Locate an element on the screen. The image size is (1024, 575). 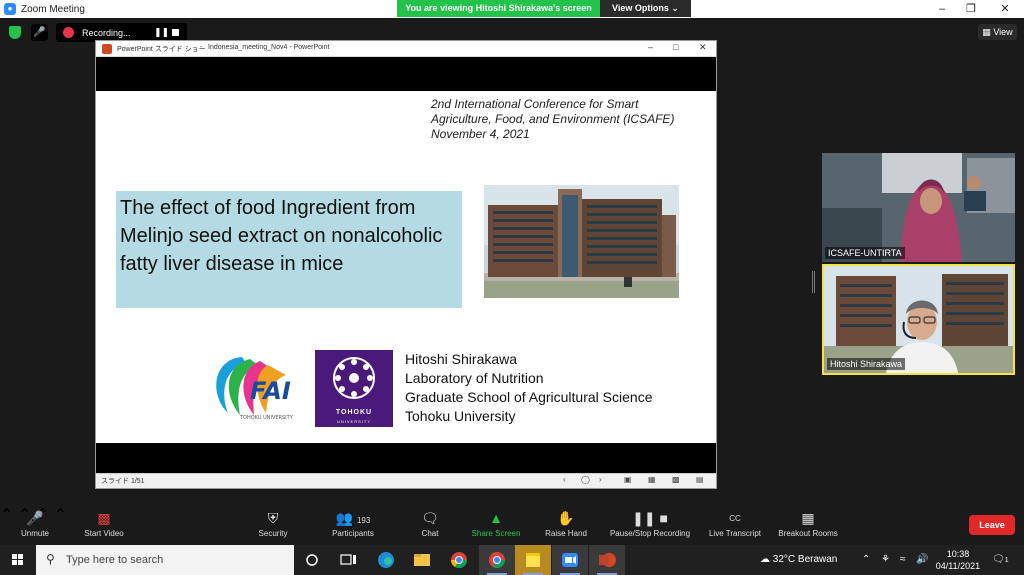
cloud-recording-icon is located at coordinates (68, 32).